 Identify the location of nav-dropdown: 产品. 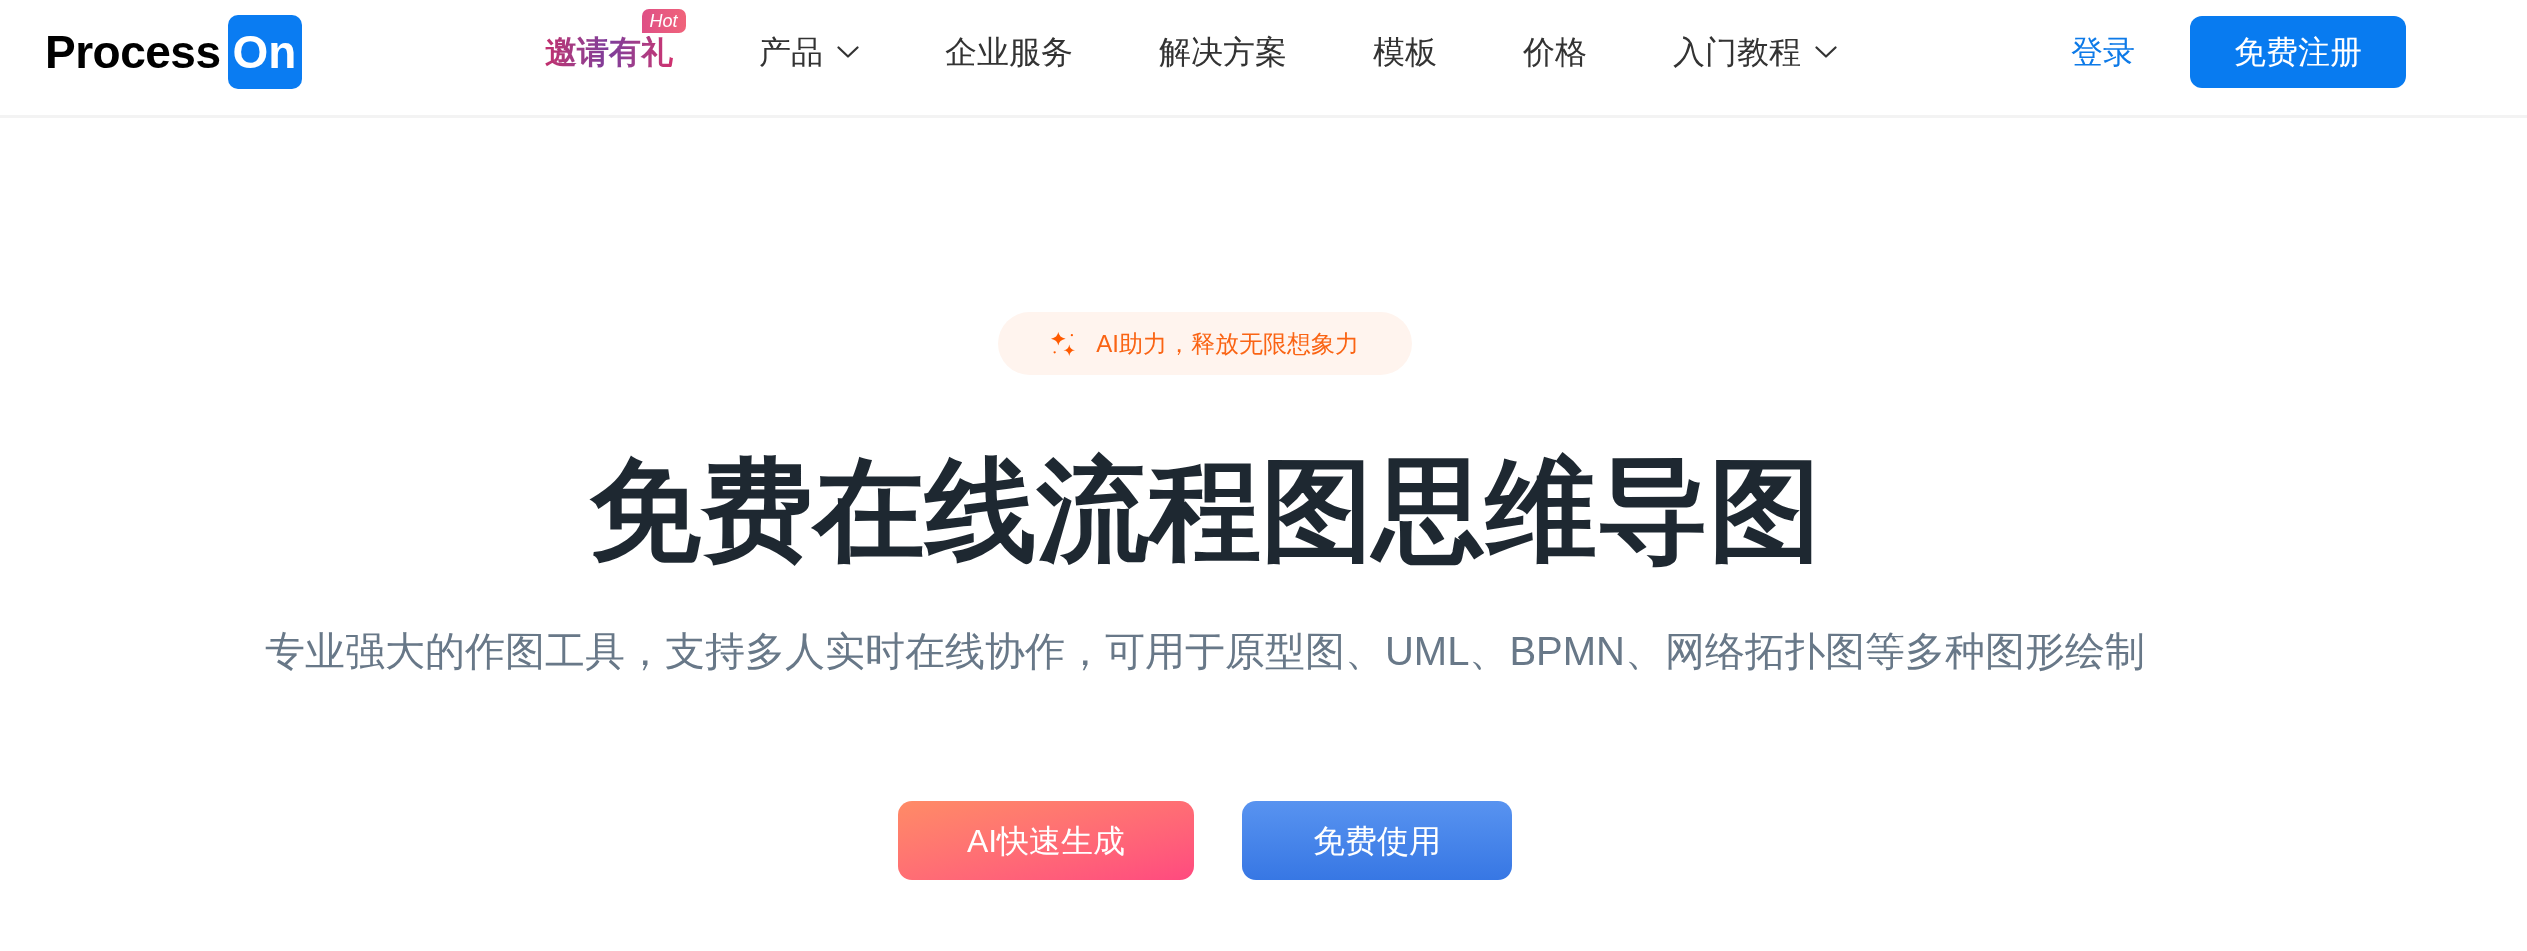
(808, 51).